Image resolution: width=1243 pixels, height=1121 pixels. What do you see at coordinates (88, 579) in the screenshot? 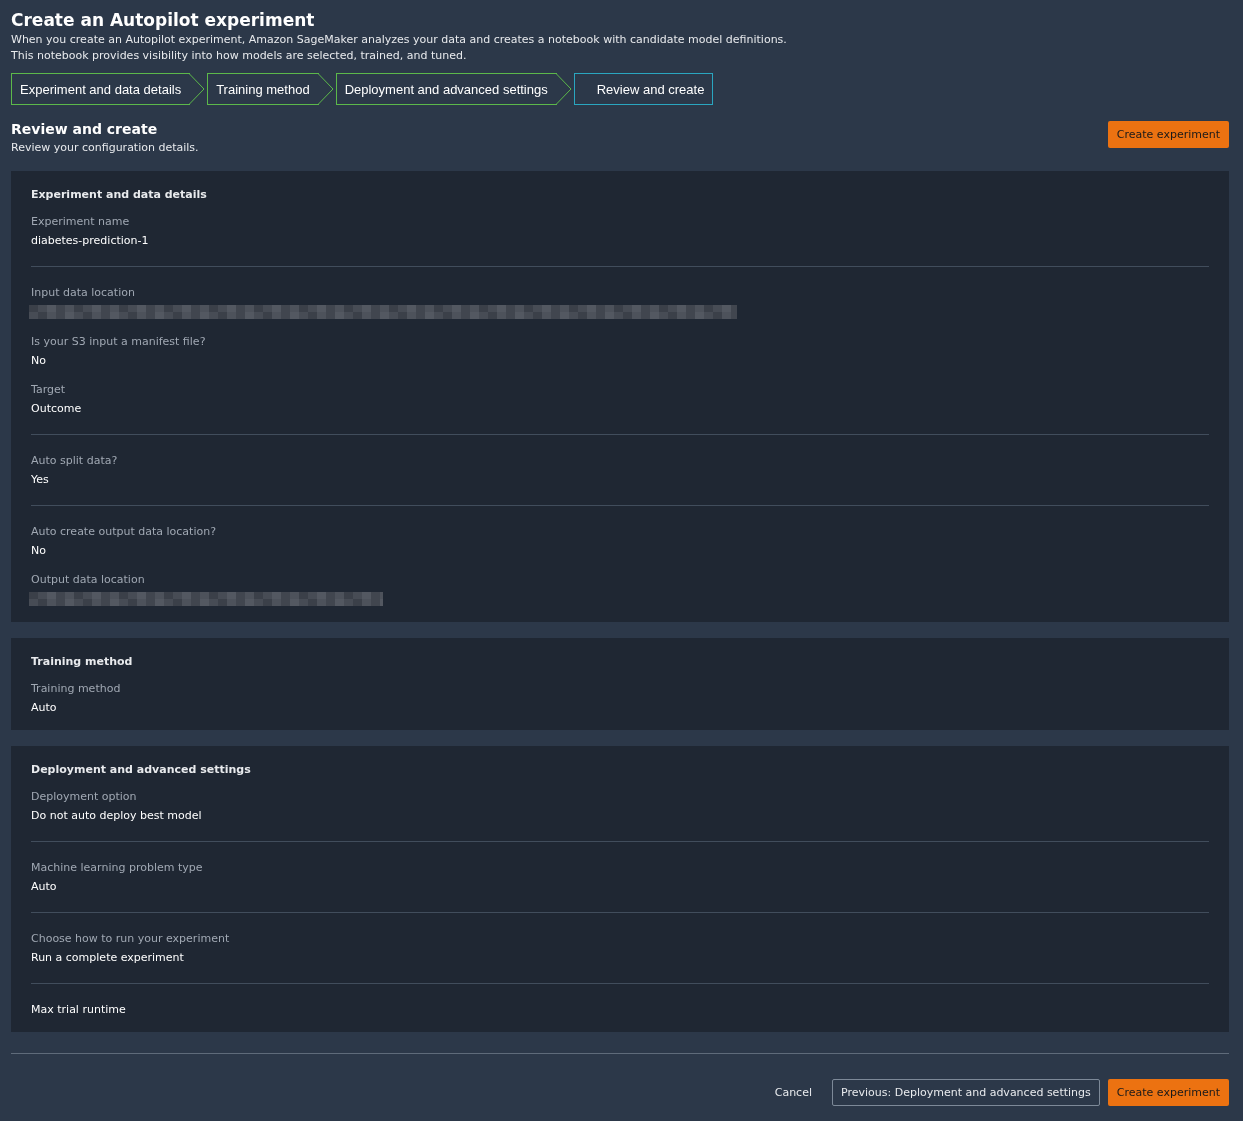
I see `field-label: Output data location` at bounding box center [88, 579].